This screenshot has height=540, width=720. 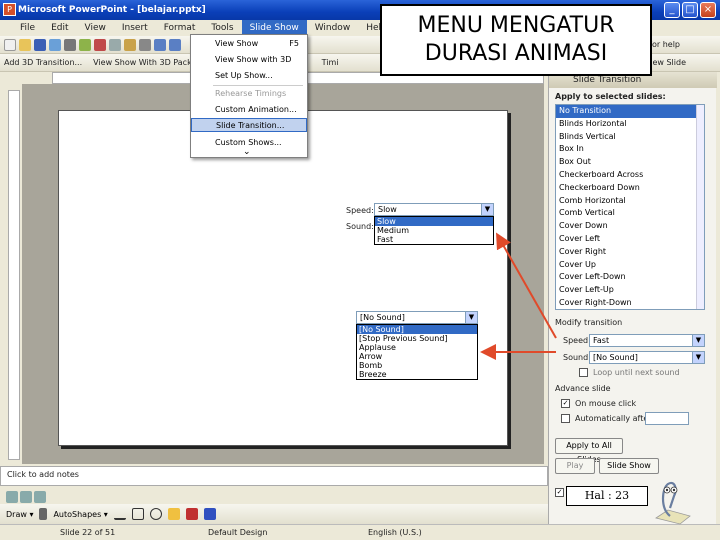 I want to click on transition-item: Box In, so click(x=626, y=149).